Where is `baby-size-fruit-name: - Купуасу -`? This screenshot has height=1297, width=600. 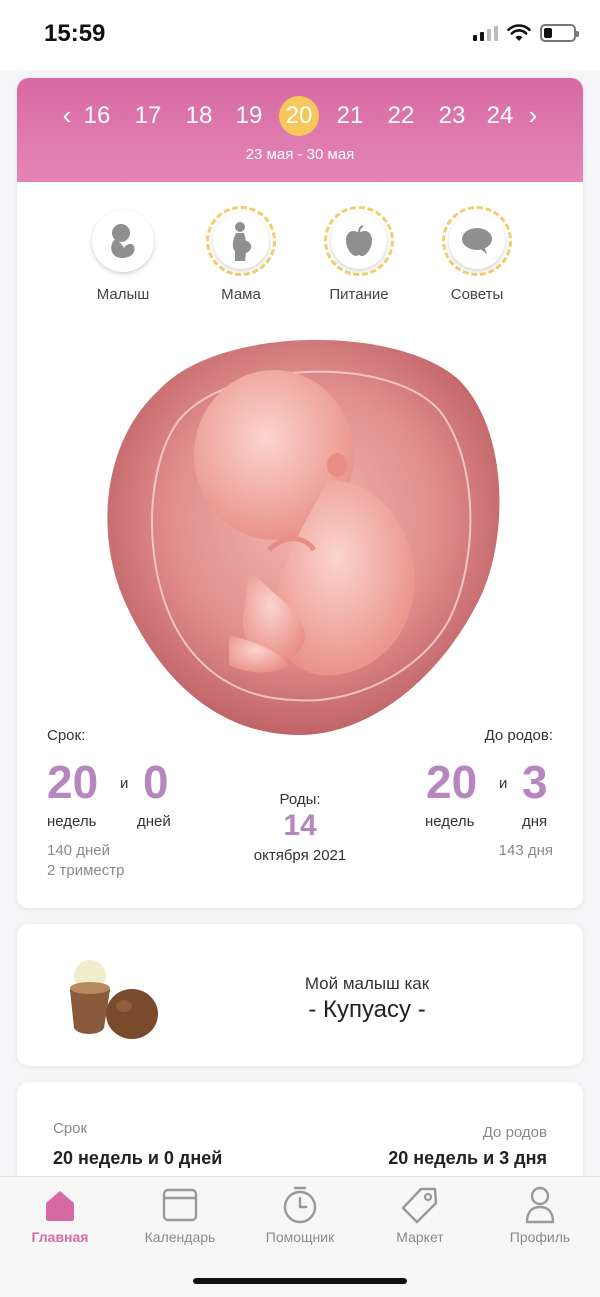 baby-size-fruit-name: - Купуасу - is located at coordinates (367, 1009).